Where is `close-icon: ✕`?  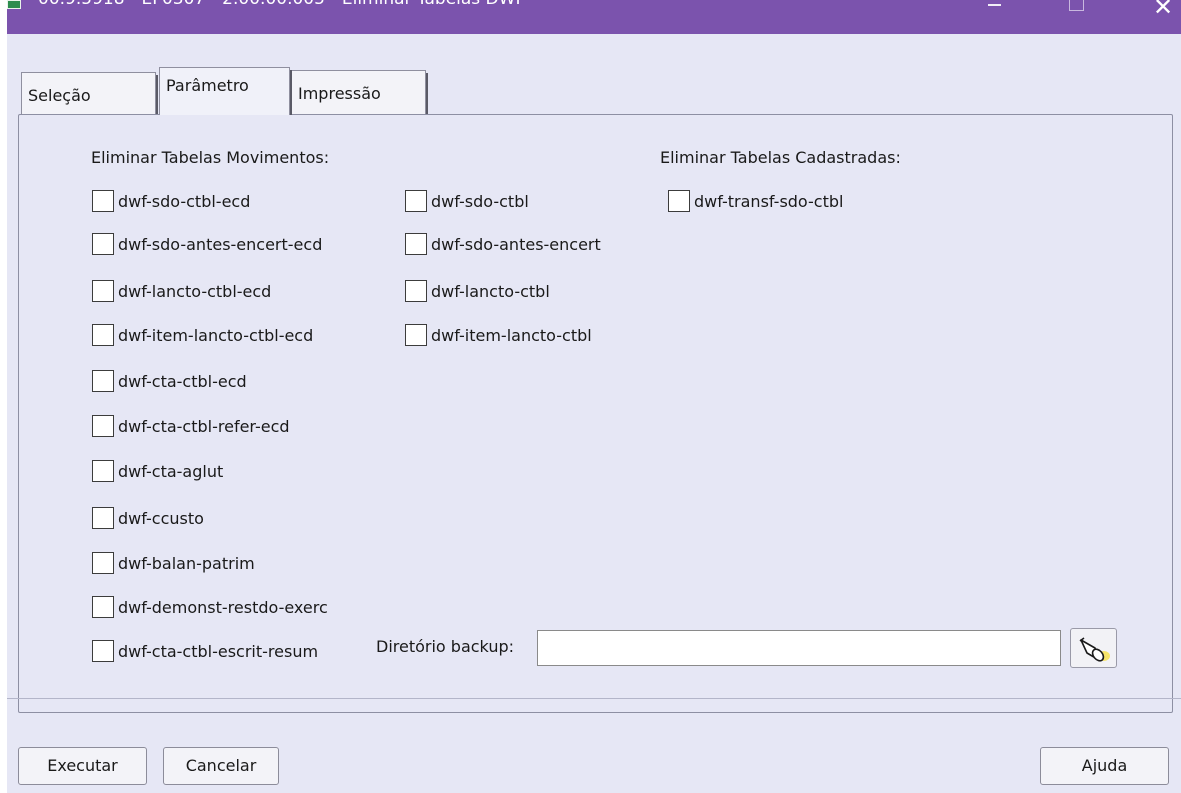
close-icon: ✕ is located at coordinates (1163, 10).